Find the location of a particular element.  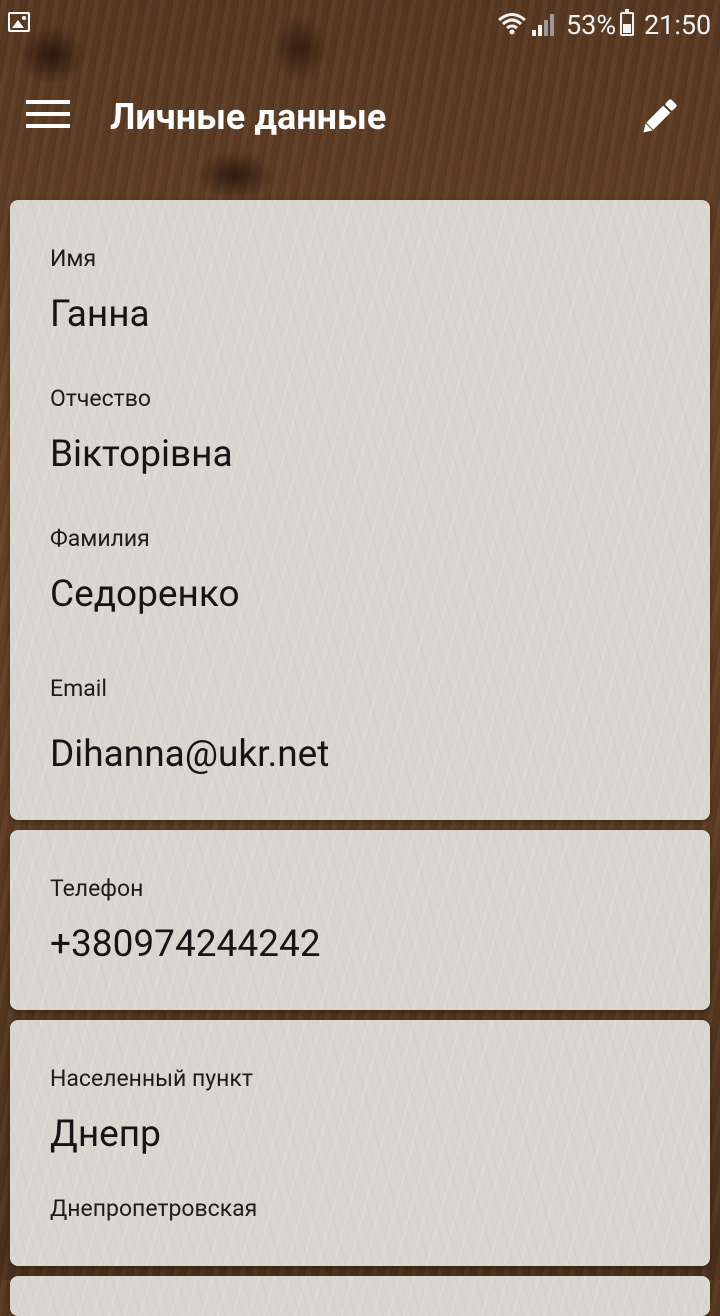

first-name-label: Имя is located at coordinates (73, 258).